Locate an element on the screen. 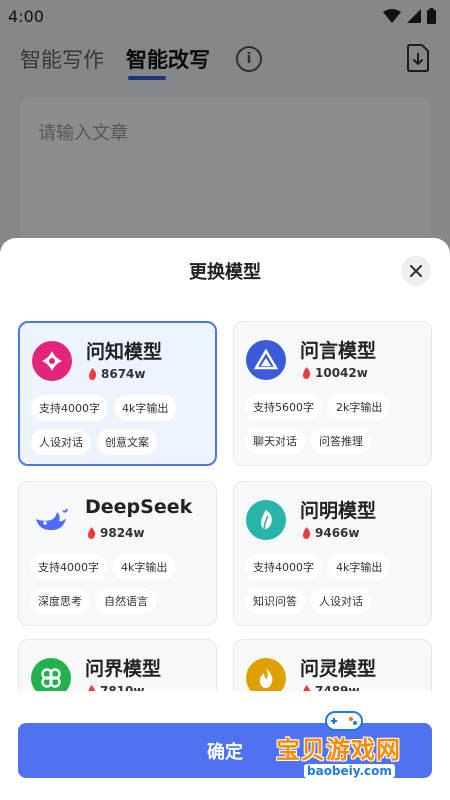 This screenshot has height=800, width=450. model-tag: 深度思考 is located at coordinates (60, 601).